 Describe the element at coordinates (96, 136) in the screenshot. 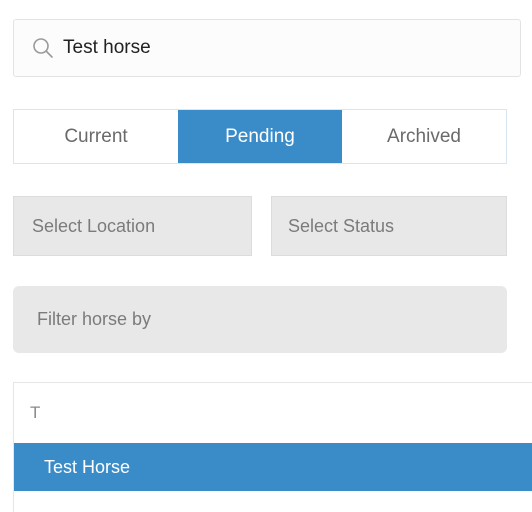

I see `tab-current: Current` at that location.